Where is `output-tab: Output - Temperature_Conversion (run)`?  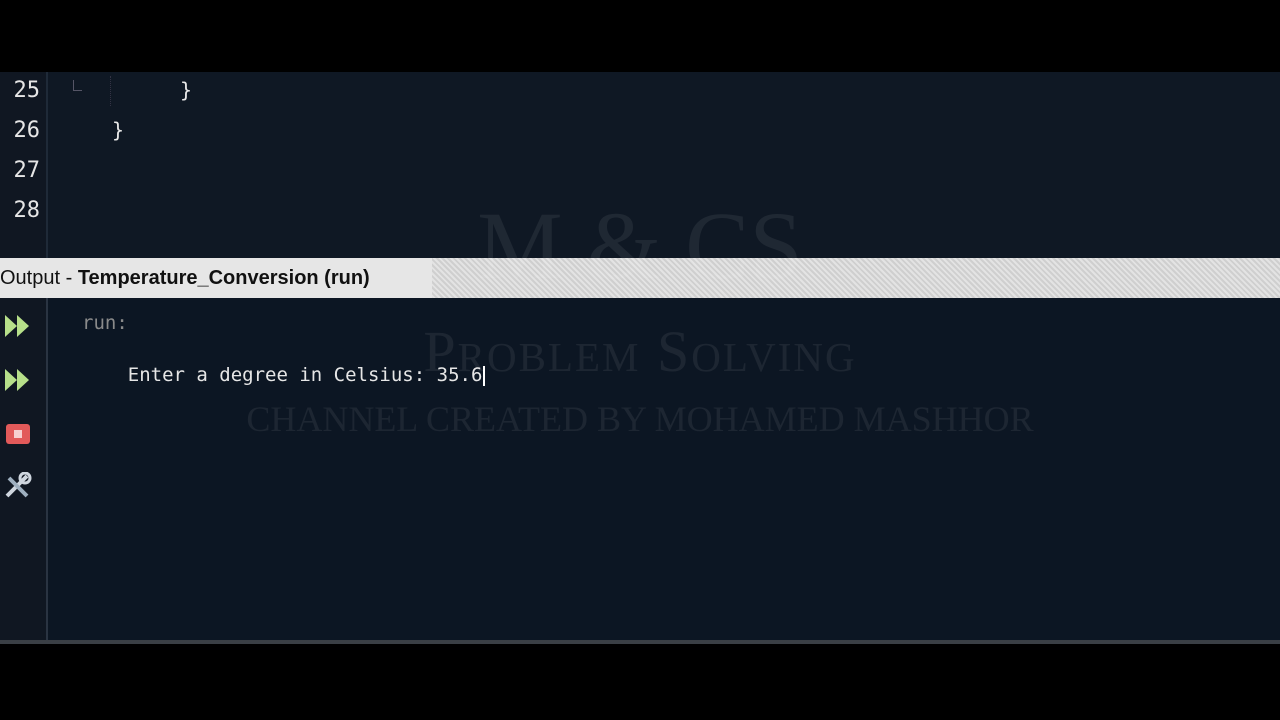
output-tab: Output - Temperature_Conversion (run) is located at coordinates (216, 278).